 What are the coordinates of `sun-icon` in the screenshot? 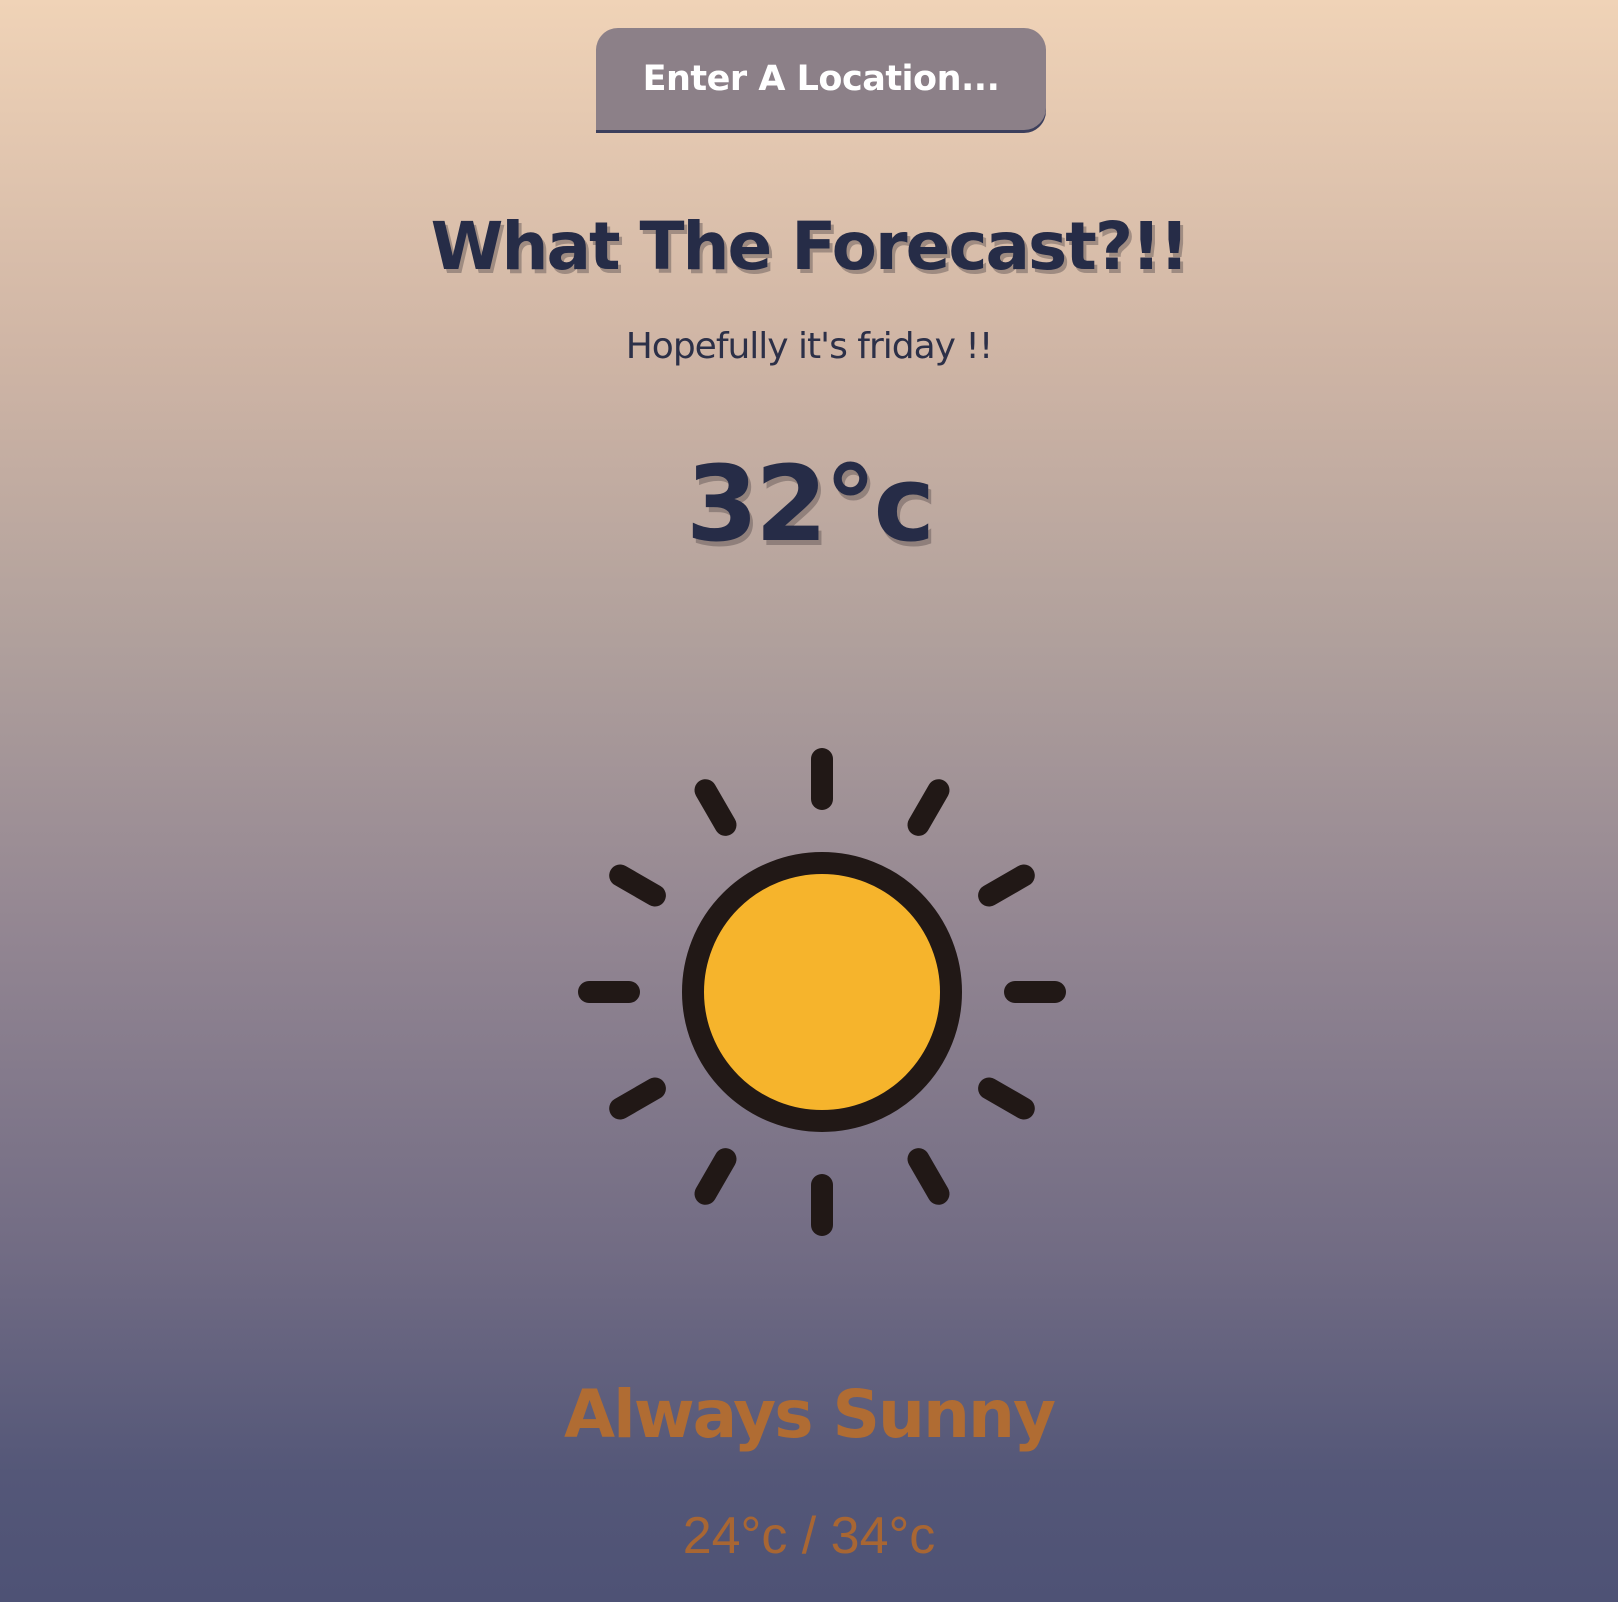 It's located at (822, 992).